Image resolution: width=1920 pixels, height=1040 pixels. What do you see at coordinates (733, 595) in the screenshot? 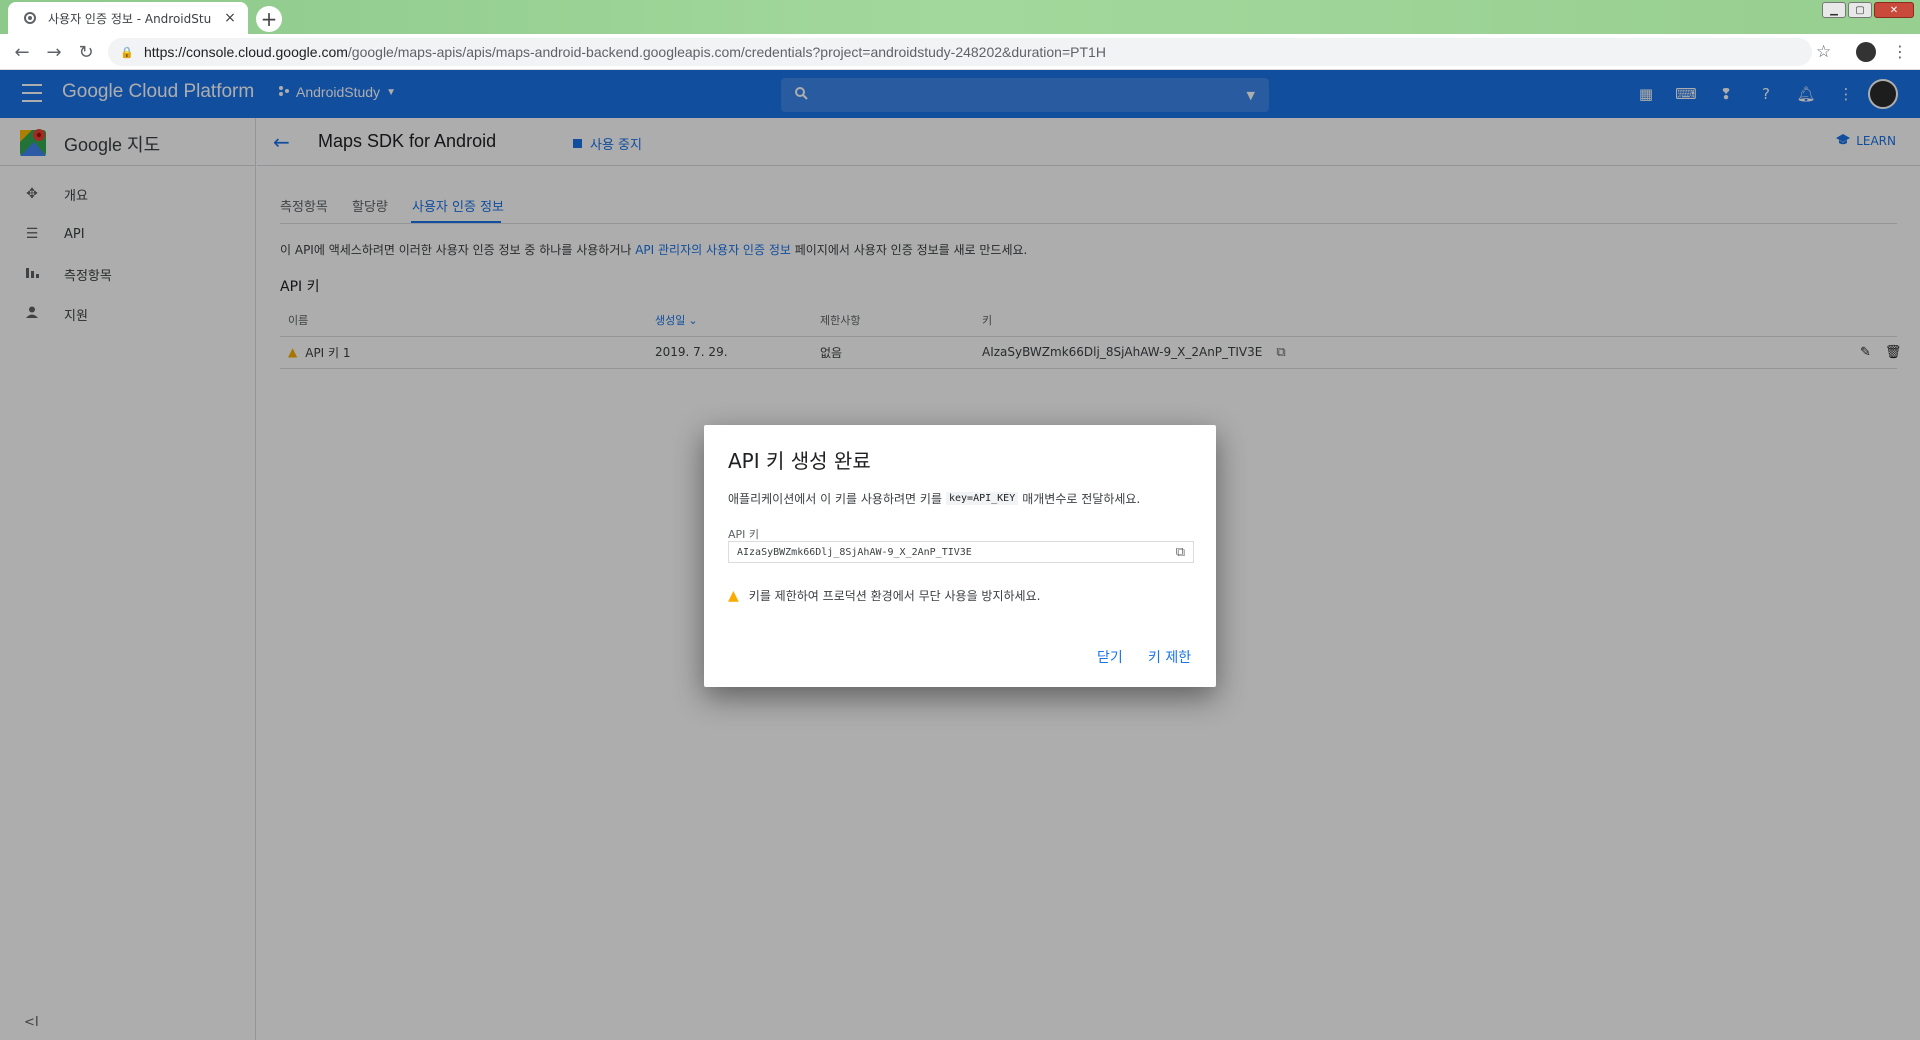
I see `warning-icon: ▲` at bounding box center [733, 595].